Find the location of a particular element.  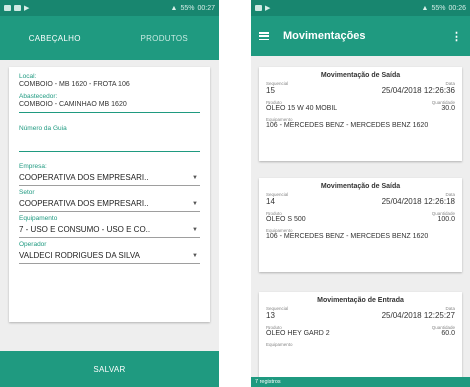

setor-select: COOPERATIVA DOS EMPRESARI.. ▼ is located at coordinates (109, 203).